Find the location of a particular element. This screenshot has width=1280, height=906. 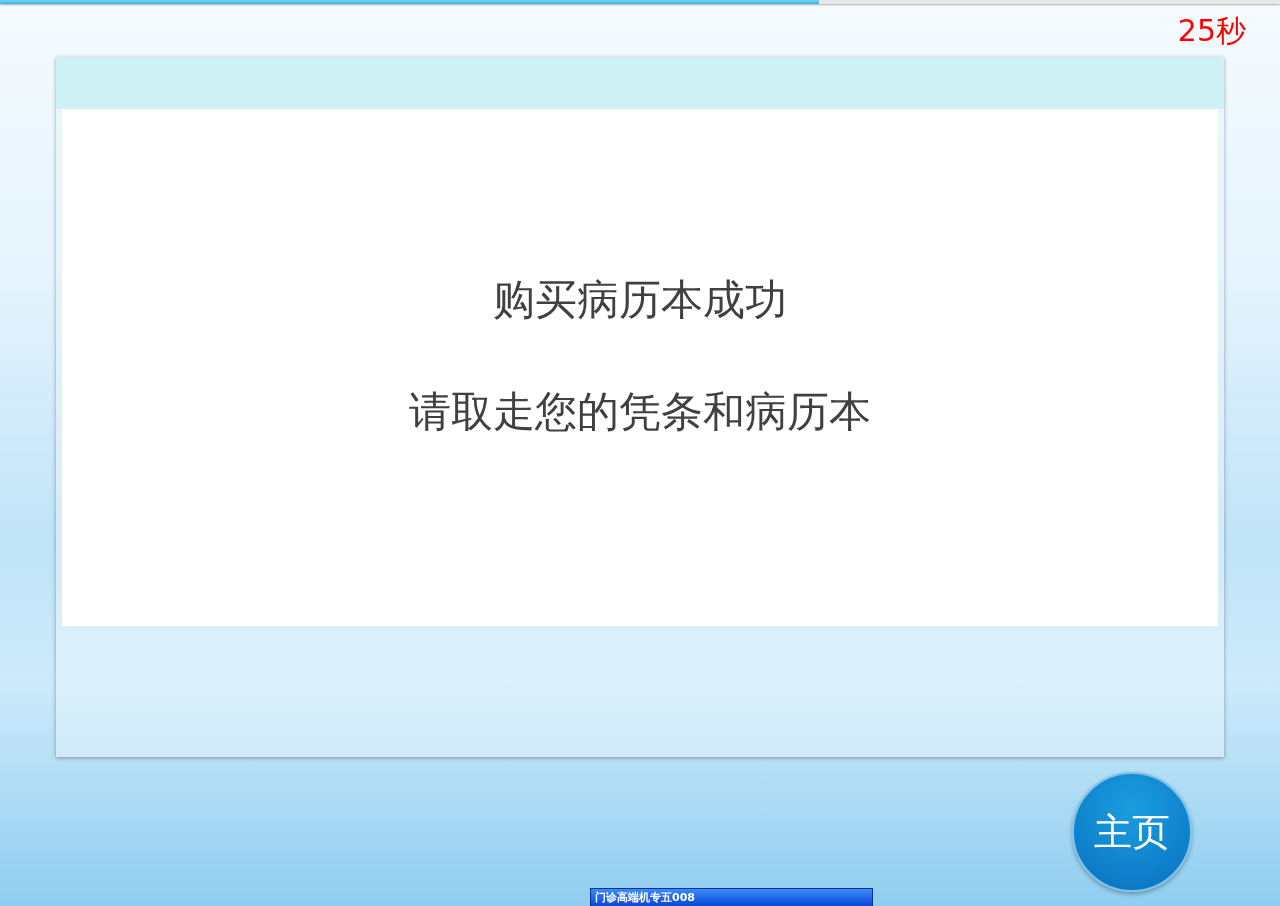

message-text: 请取走您的凭条和病历本 is located at coordinates (640, 411).